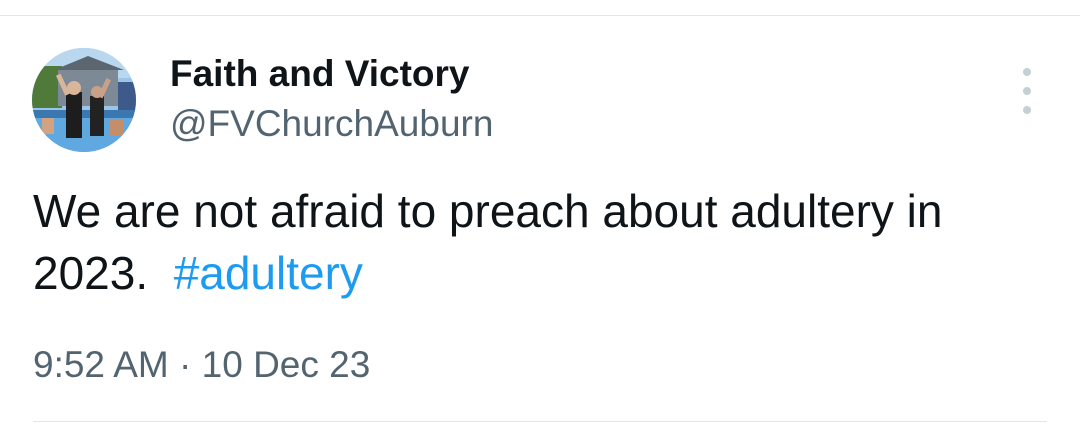  Describe the element at coordinates (286, 364) in the screenshot. I see `tweet-date: 10 Dec 23` at that location.